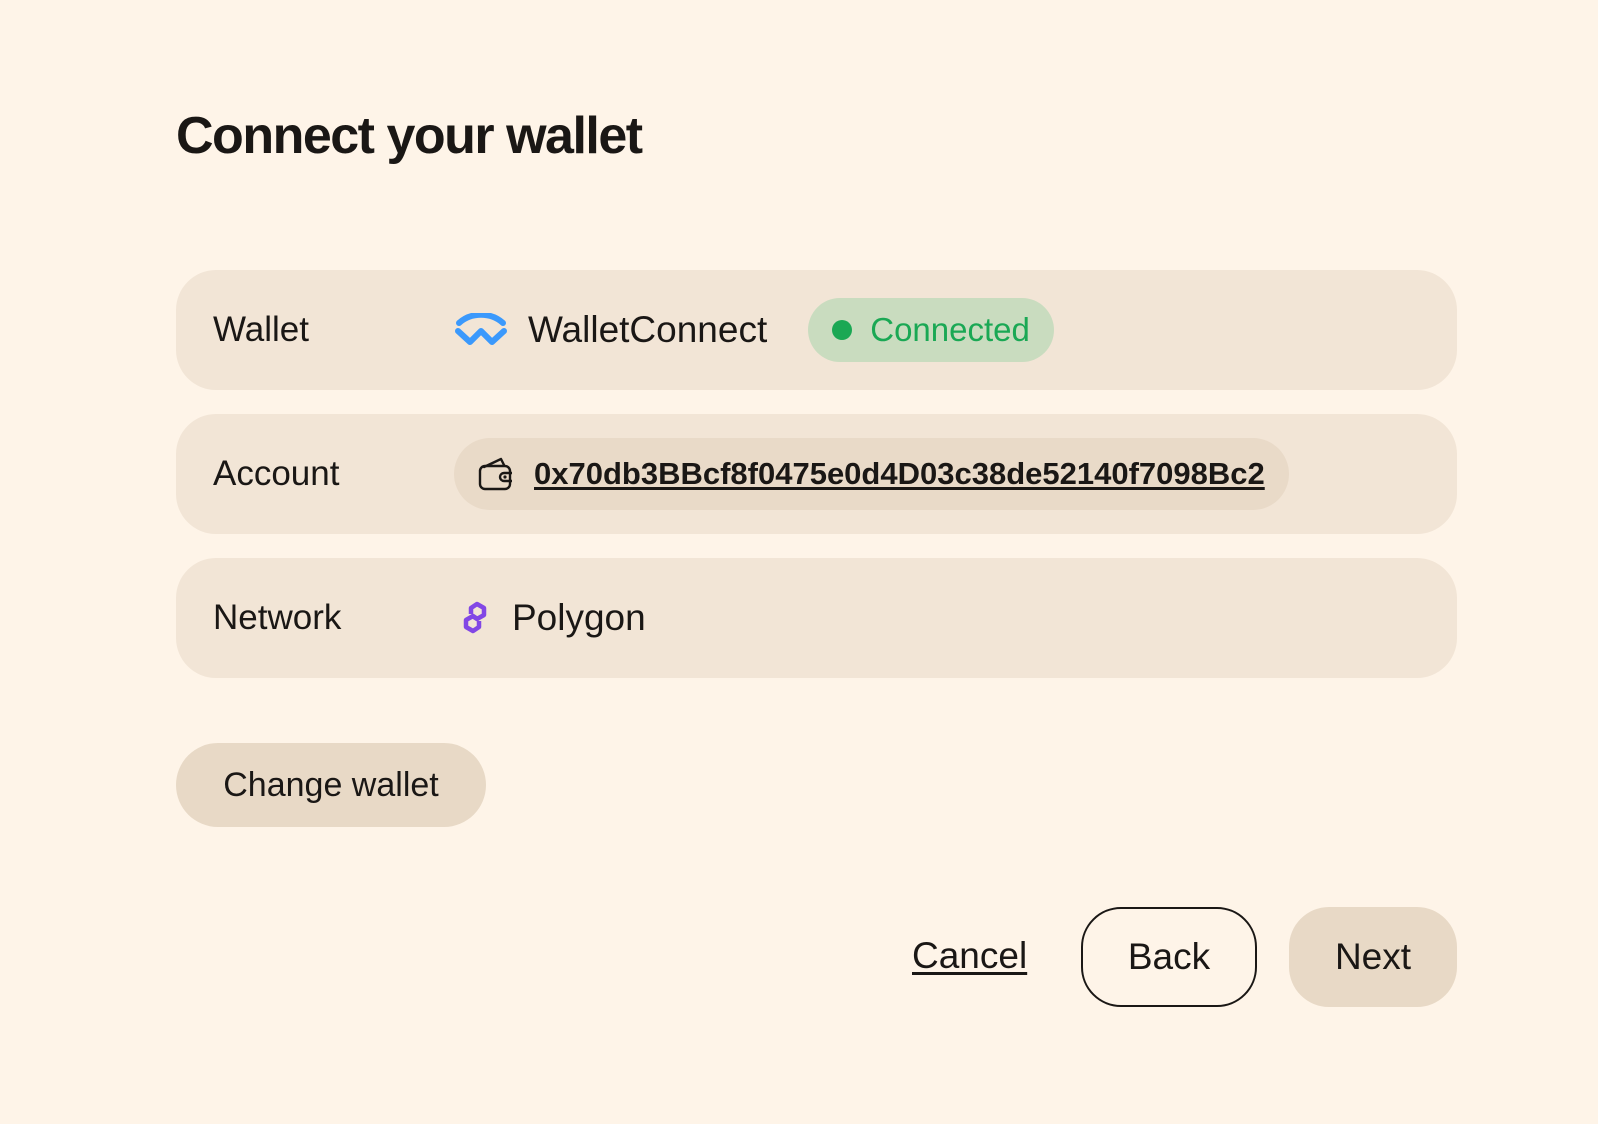  What do you see at coordinates (409, 136) in the screenshot?
I see `page-title: Connect your wallet` at bounding box center [409, 136].